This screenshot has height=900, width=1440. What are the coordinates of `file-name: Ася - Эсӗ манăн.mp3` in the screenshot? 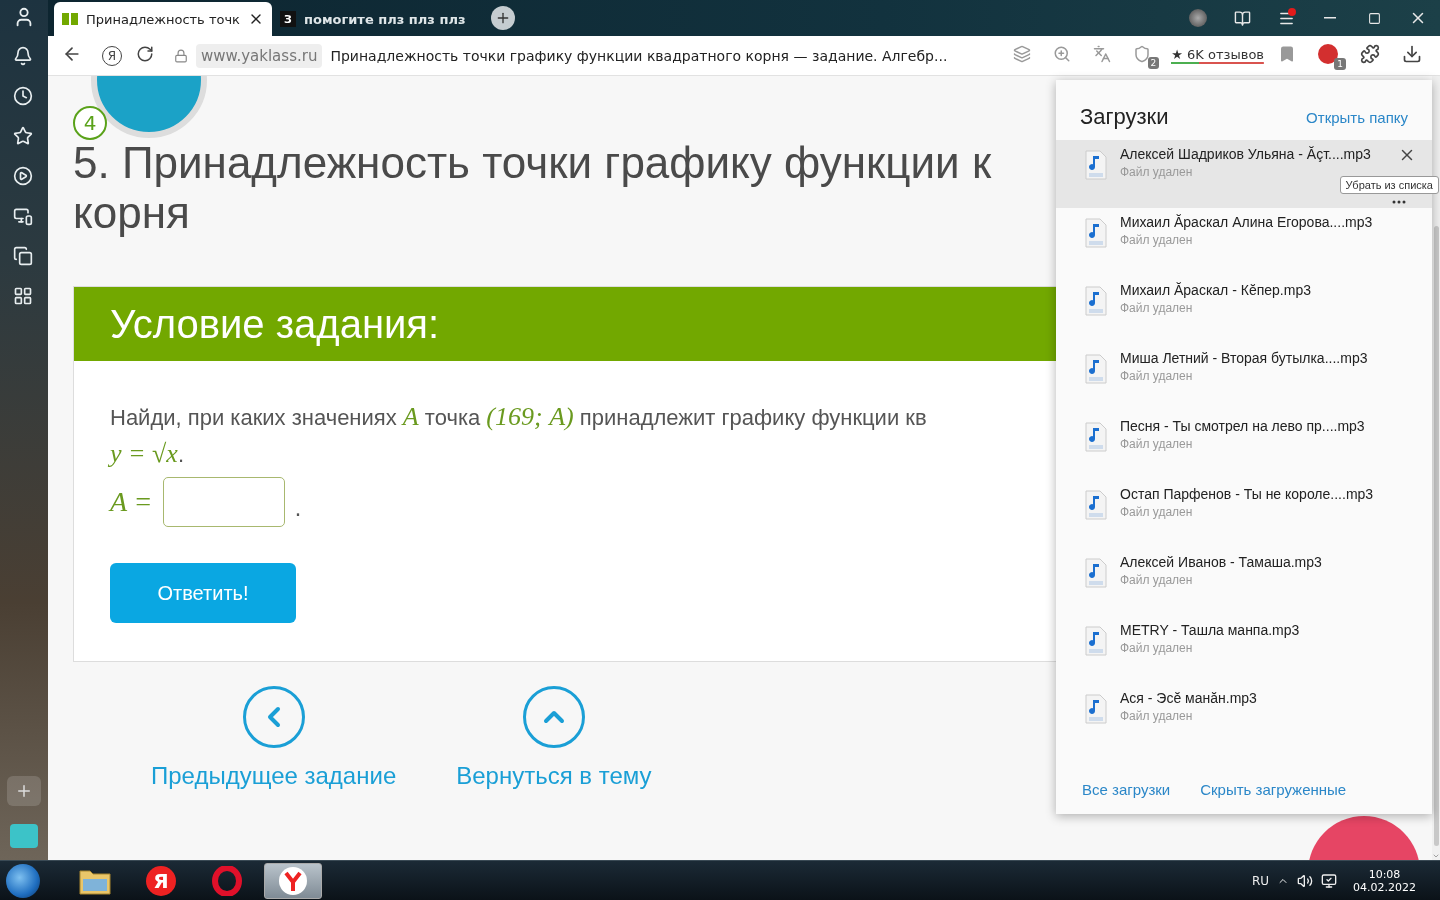 It's located at (1189, 698).